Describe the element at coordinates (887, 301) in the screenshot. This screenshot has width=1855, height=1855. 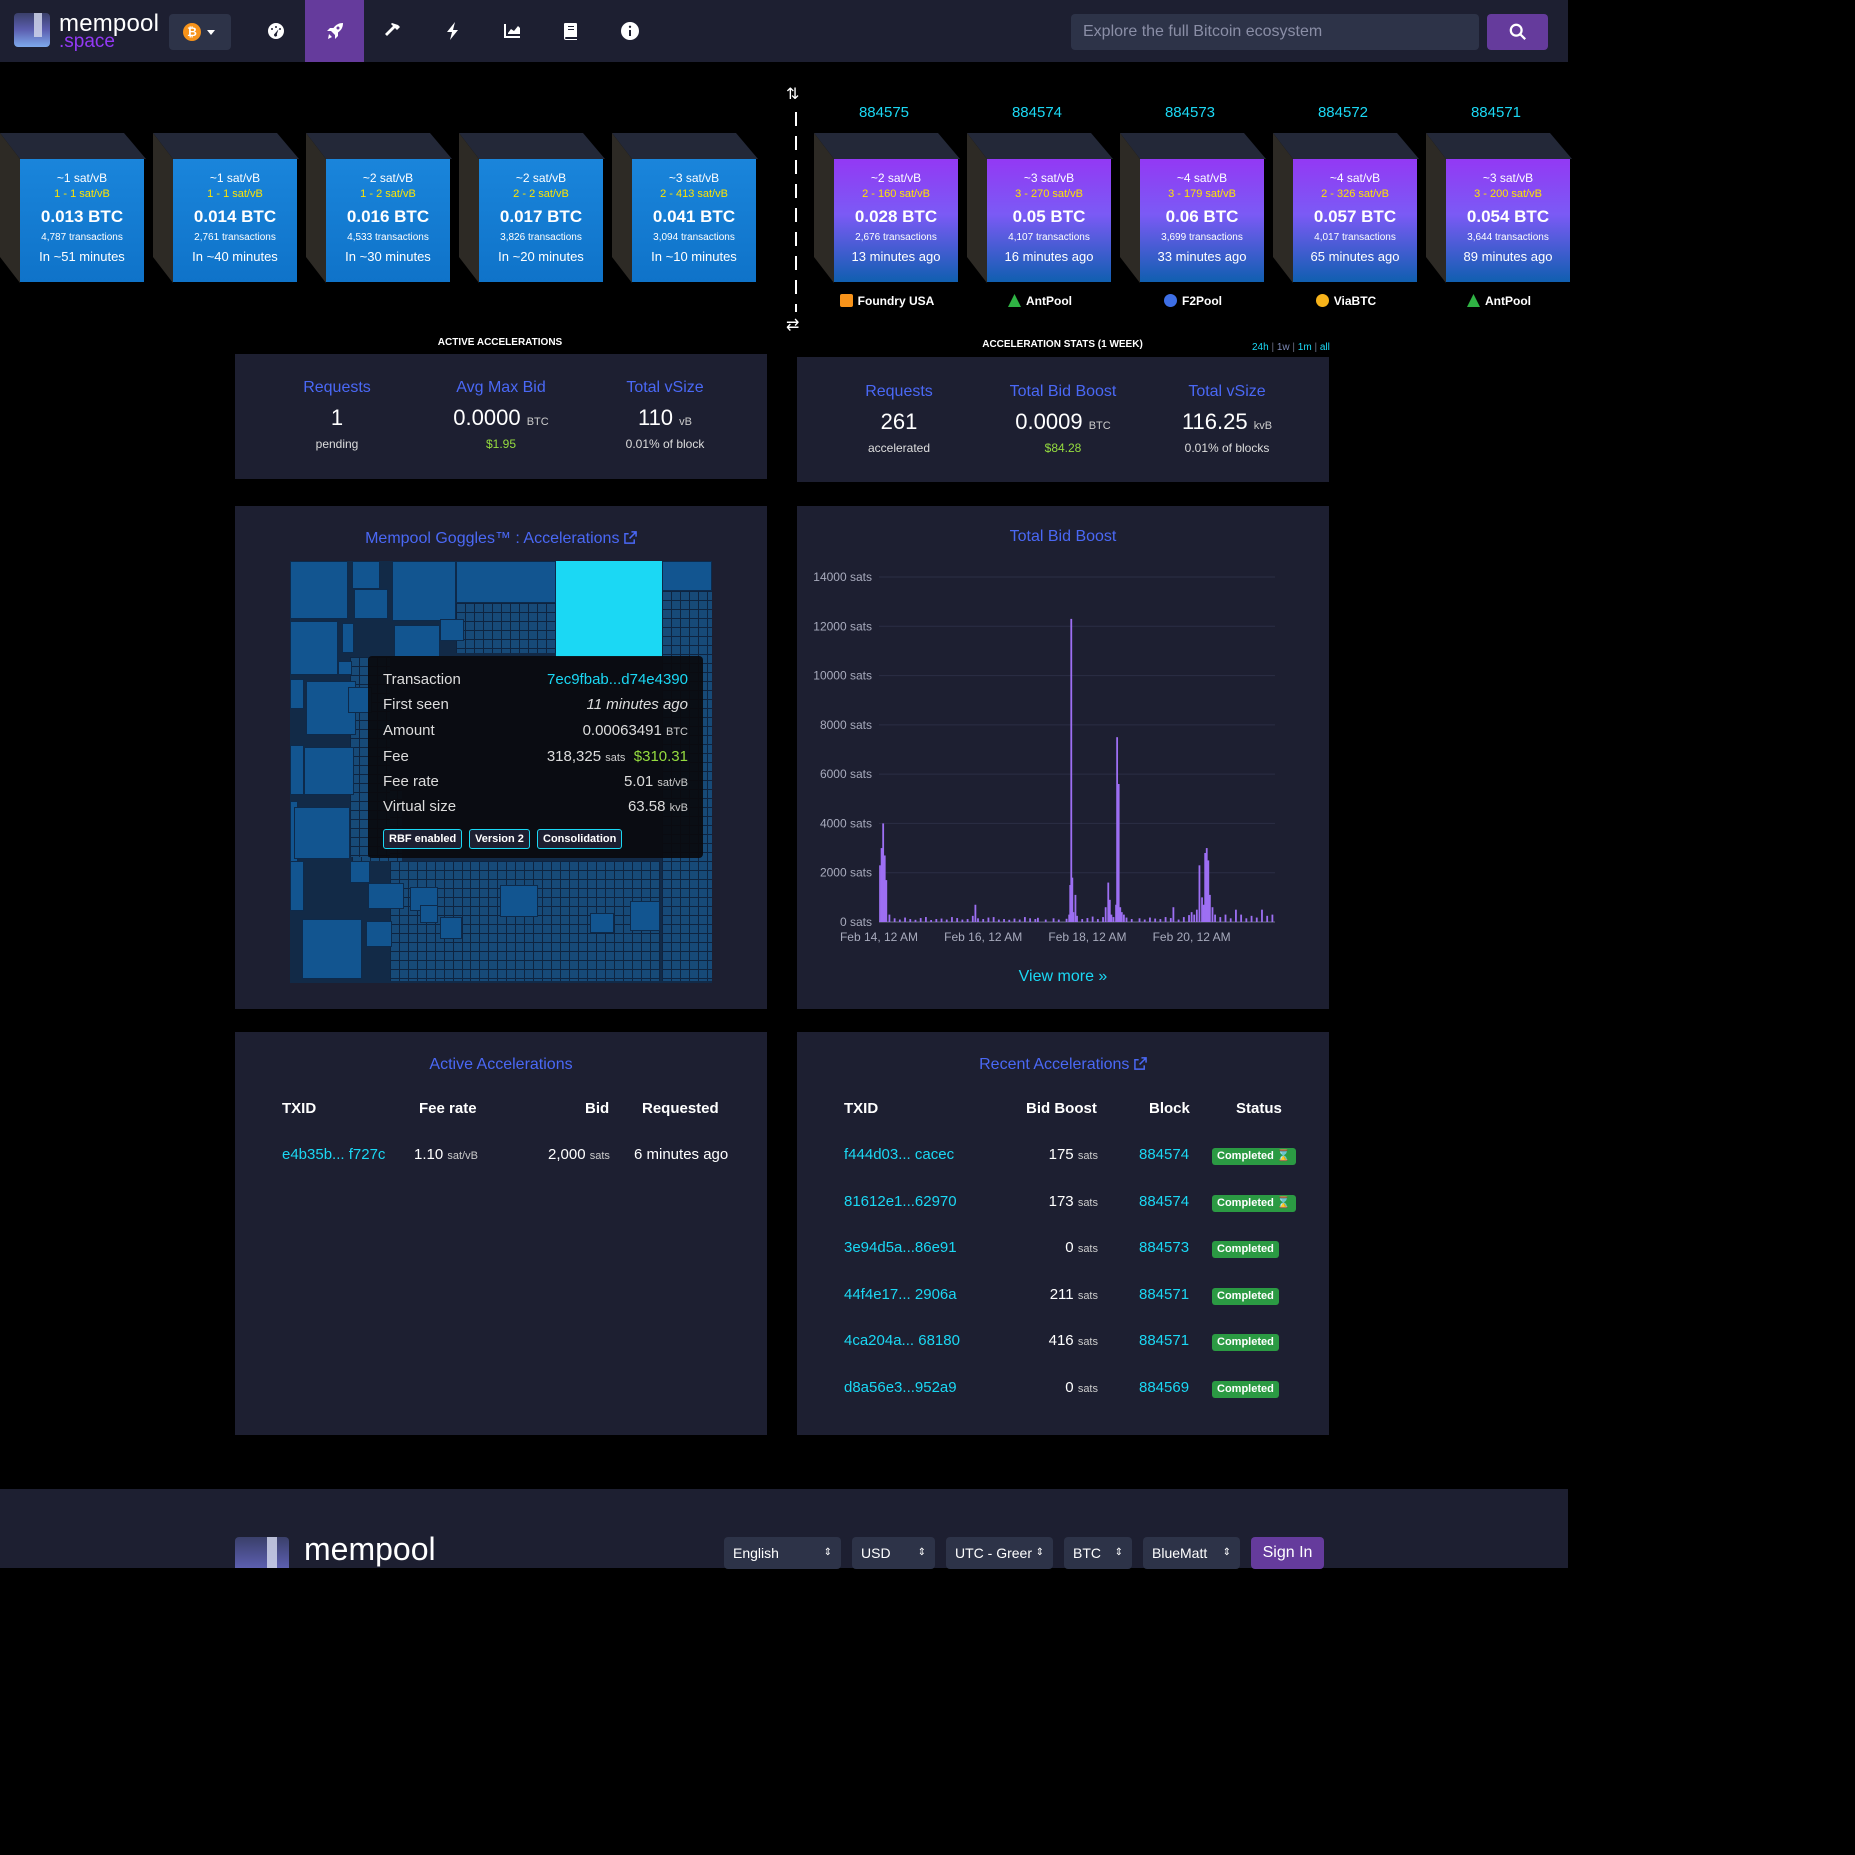
I see `mining-pool-label: Foundry USA` at that location.